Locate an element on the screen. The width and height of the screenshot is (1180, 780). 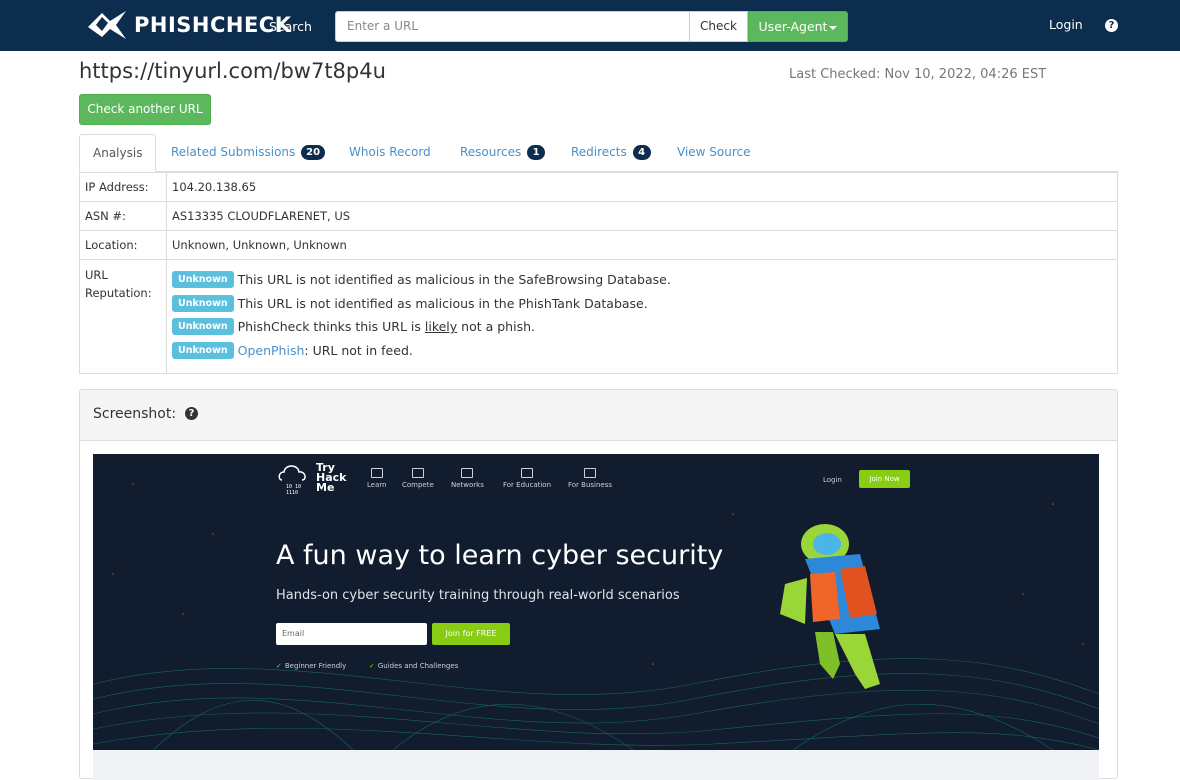
user-agent-dropdown: User-Agent is located at coordinates (798, 26).